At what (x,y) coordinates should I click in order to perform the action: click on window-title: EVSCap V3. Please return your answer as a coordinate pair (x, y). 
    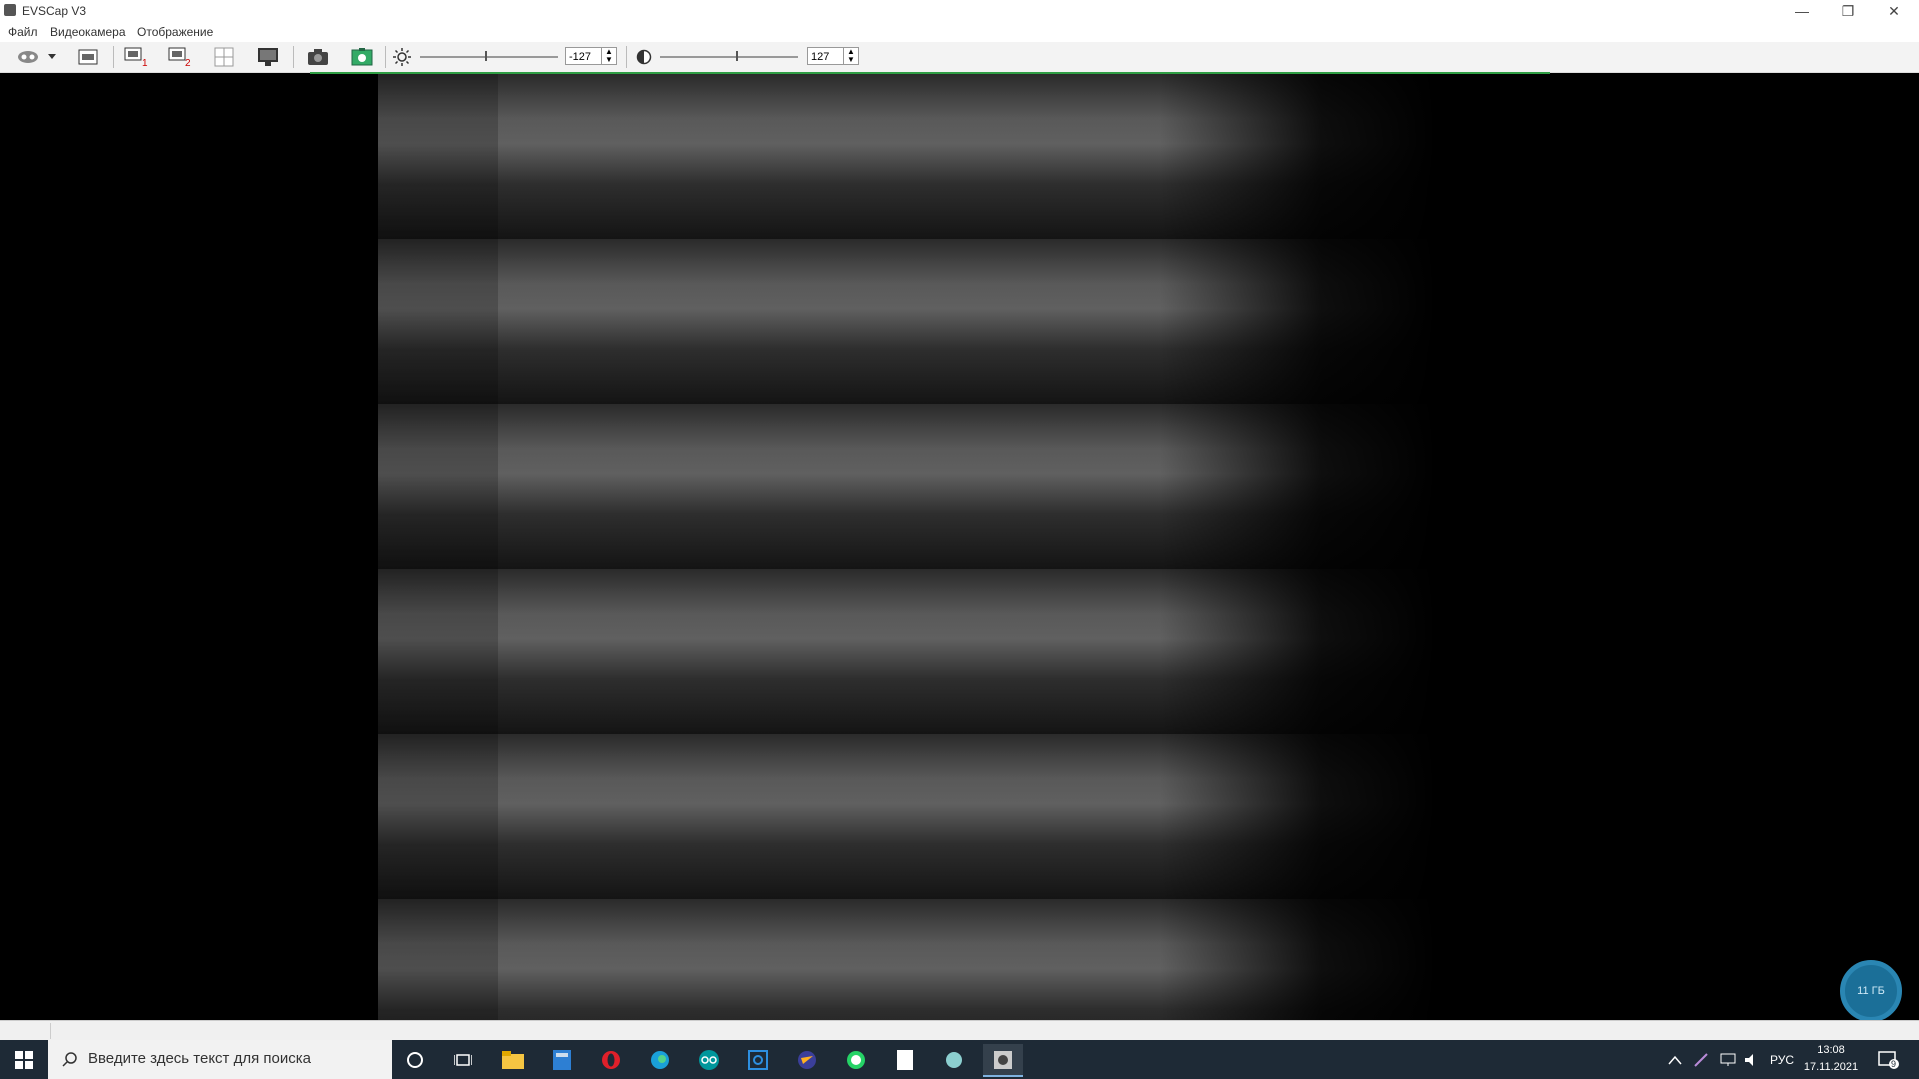
    Looking at the image, I should click on (54, 11).